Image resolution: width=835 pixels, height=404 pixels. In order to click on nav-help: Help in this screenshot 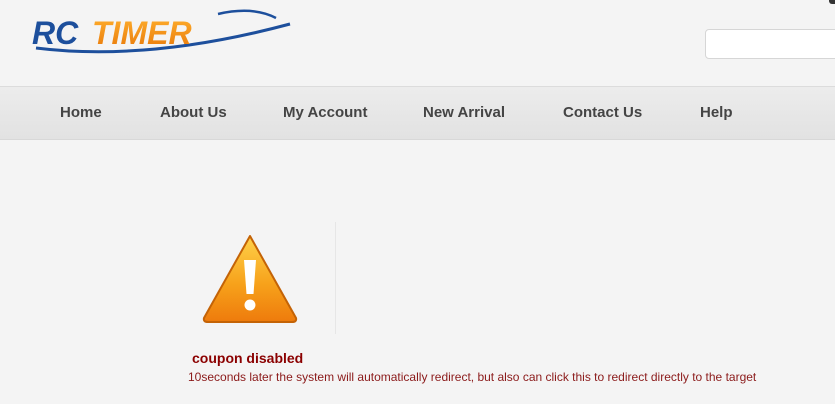, I will do `click(716, 113)`.